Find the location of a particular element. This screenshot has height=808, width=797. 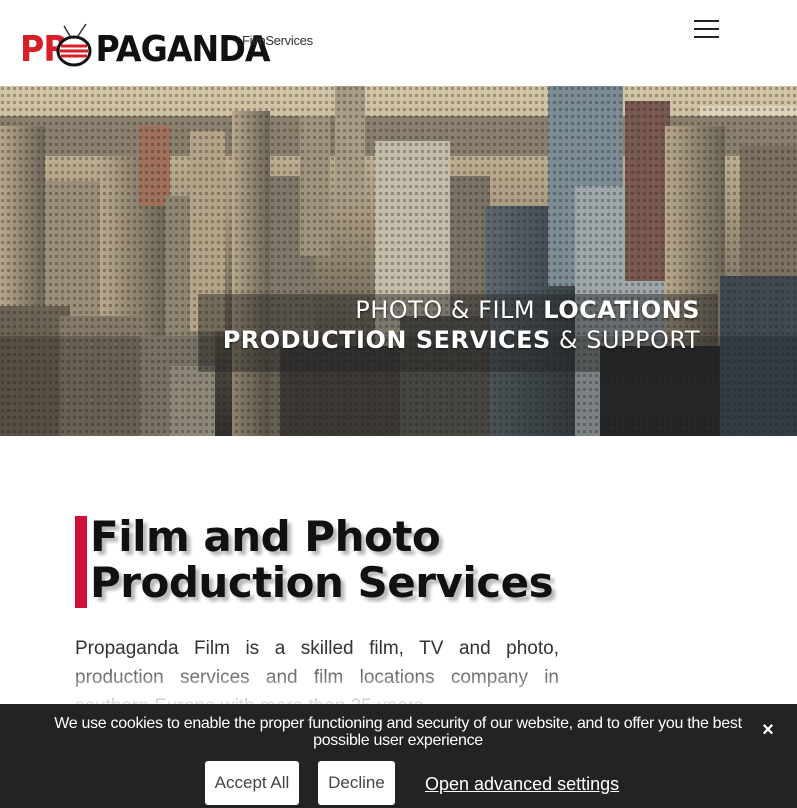

cookie-fade is located at coordinates (398, 682).